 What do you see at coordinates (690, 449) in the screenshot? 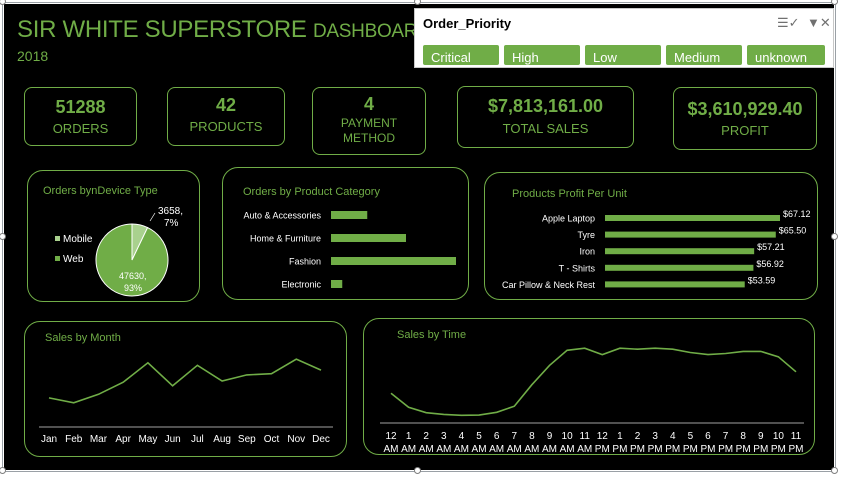
I see `x-tick-period-17: PM` at bounding box center [690, 449].